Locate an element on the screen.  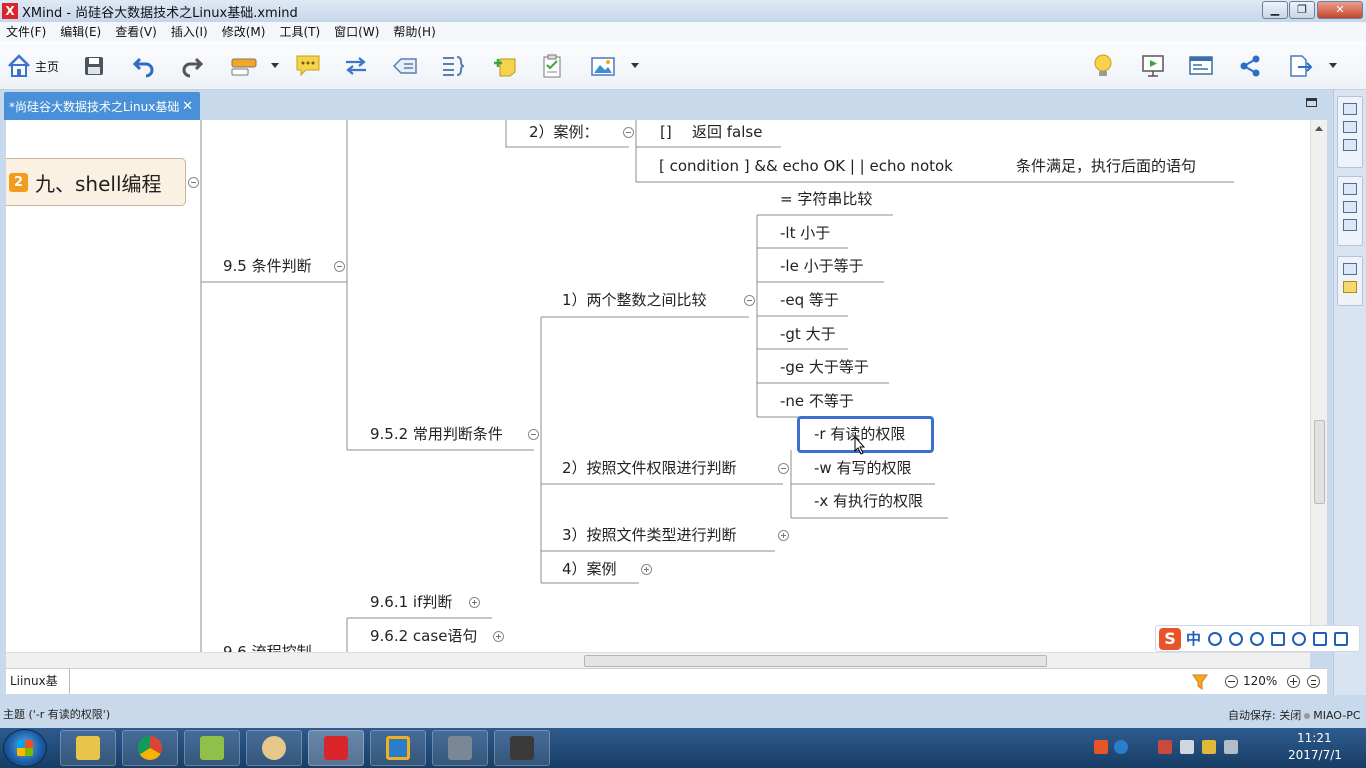
topic-condition-note: 条件满足，执行后面的语句 is located at coordinates (1106, 166).